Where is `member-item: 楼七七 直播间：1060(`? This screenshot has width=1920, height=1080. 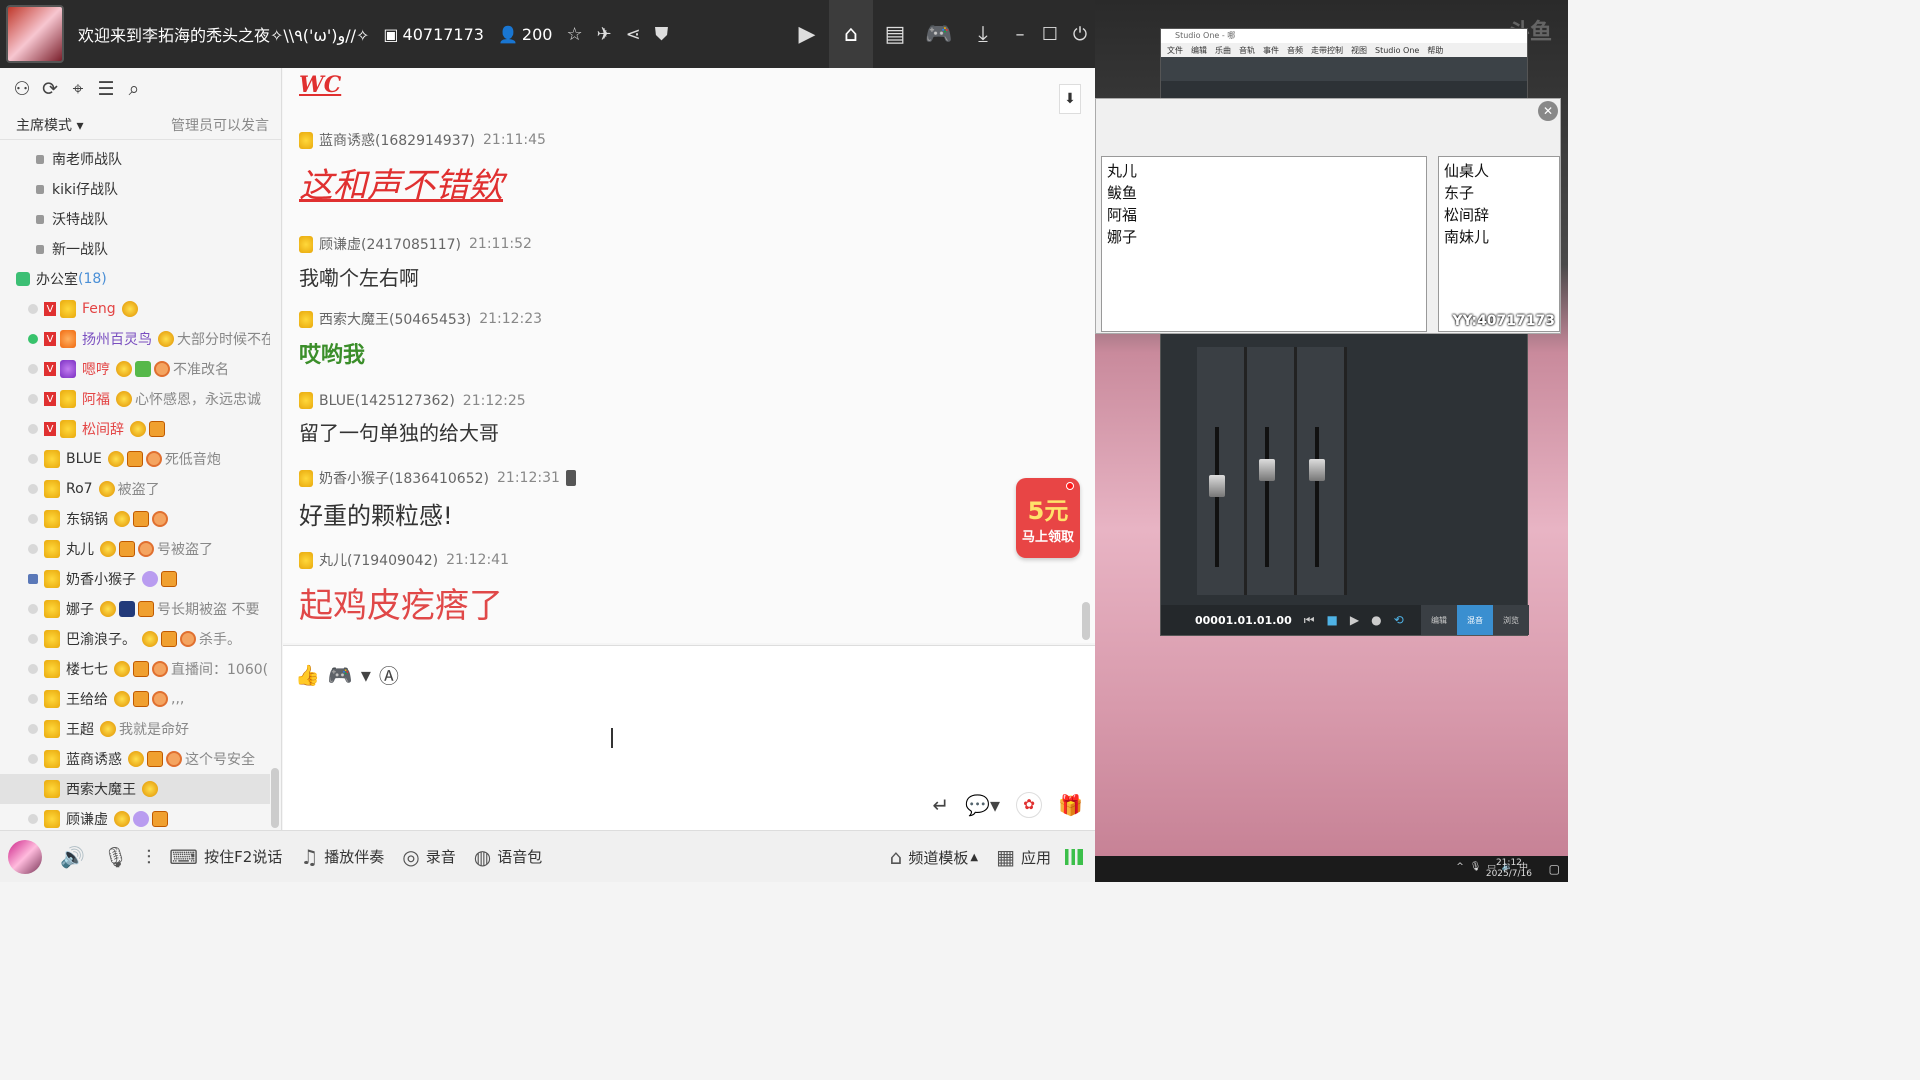
member-item: 楼七七 直播间：1060( is located at coordinates (135, 669).